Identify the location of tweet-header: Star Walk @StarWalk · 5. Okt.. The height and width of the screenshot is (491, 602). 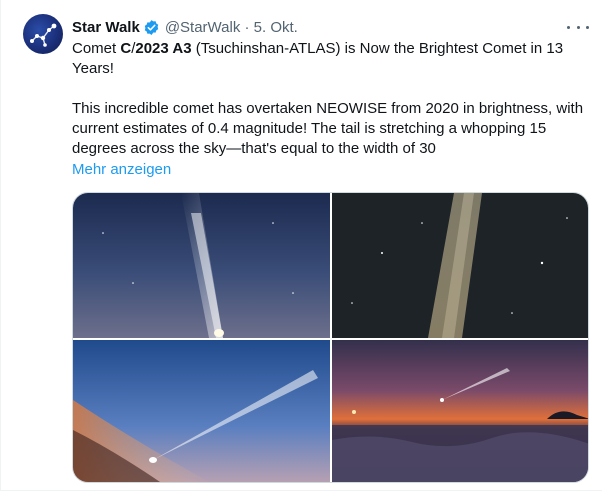
(185, 27).